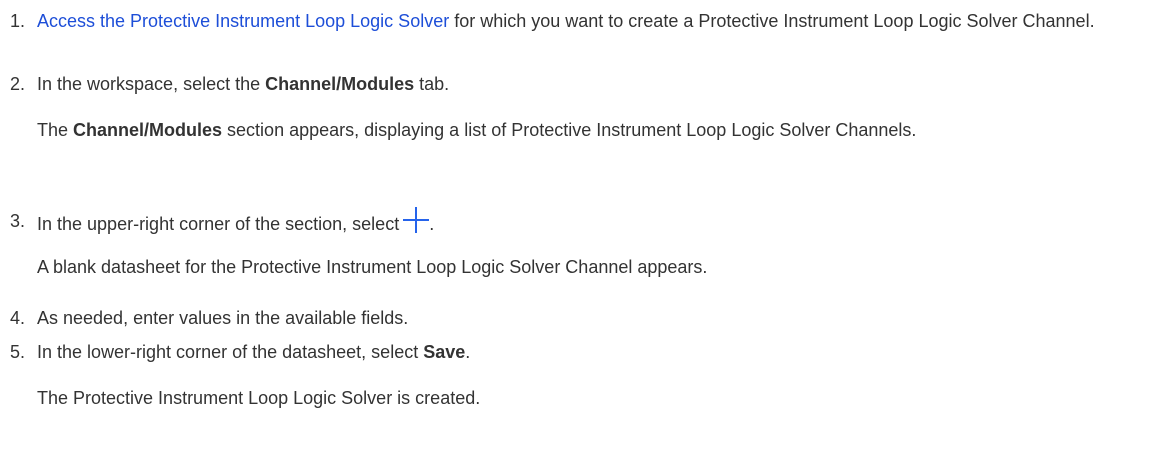  Describe the element at coordinates (18, 21) in the screenshot. I see `step-number: 1.` at that location.